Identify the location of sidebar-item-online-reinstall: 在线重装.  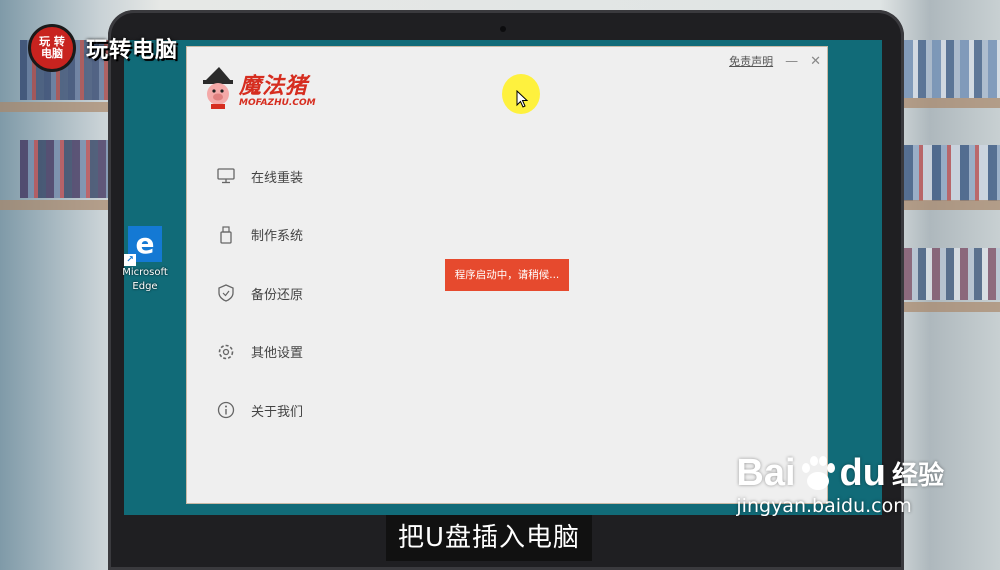
(259, 176).